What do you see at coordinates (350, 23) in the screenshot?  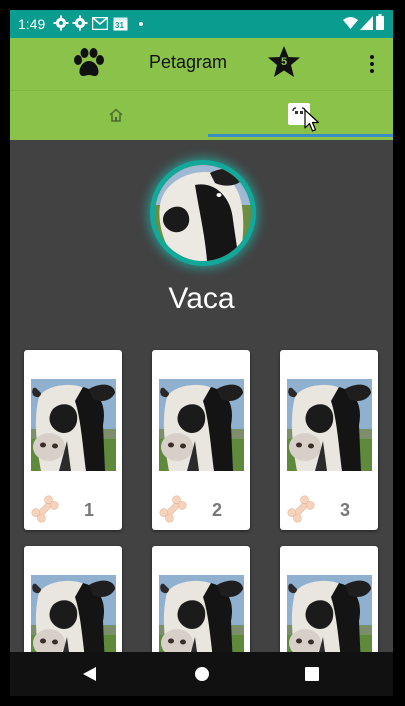 I see `wifi-icon` at bounding box center [350, 23].